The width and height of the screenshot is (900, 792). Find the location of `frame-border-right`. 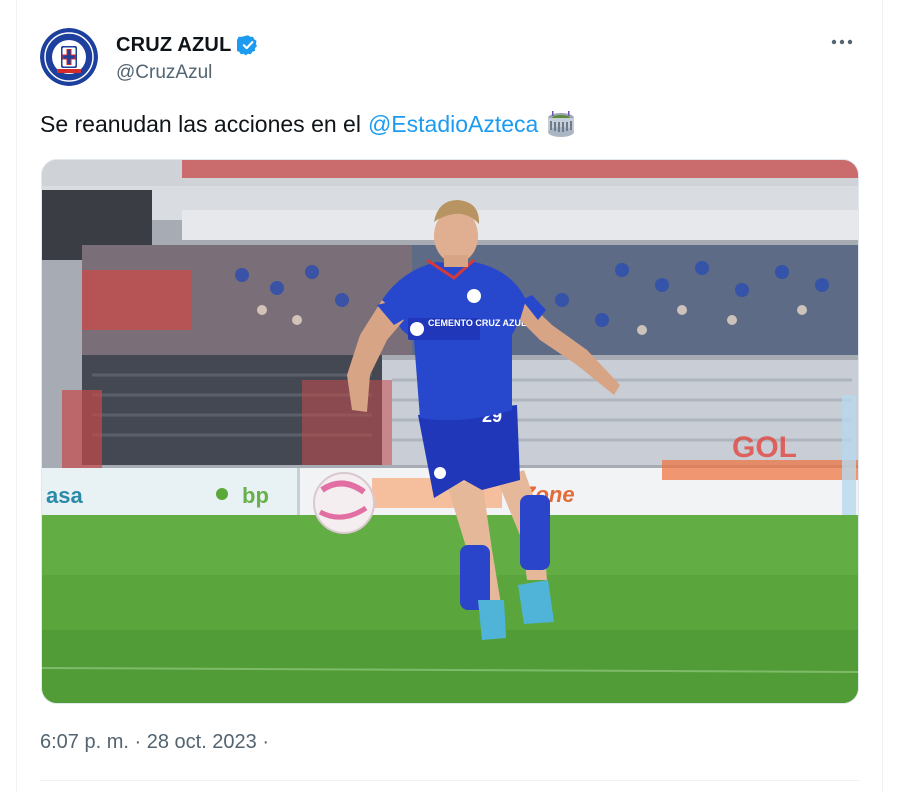

frame-border-right is located at coordinates (882, 396).